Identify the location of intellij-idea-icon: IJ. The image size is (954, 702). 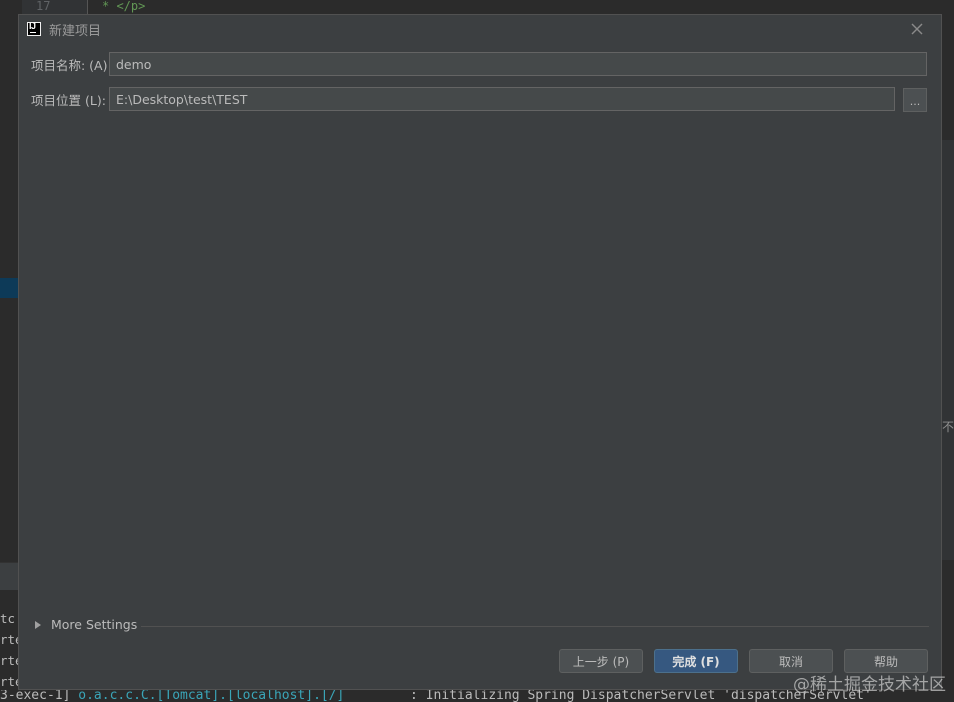
(34, 28).